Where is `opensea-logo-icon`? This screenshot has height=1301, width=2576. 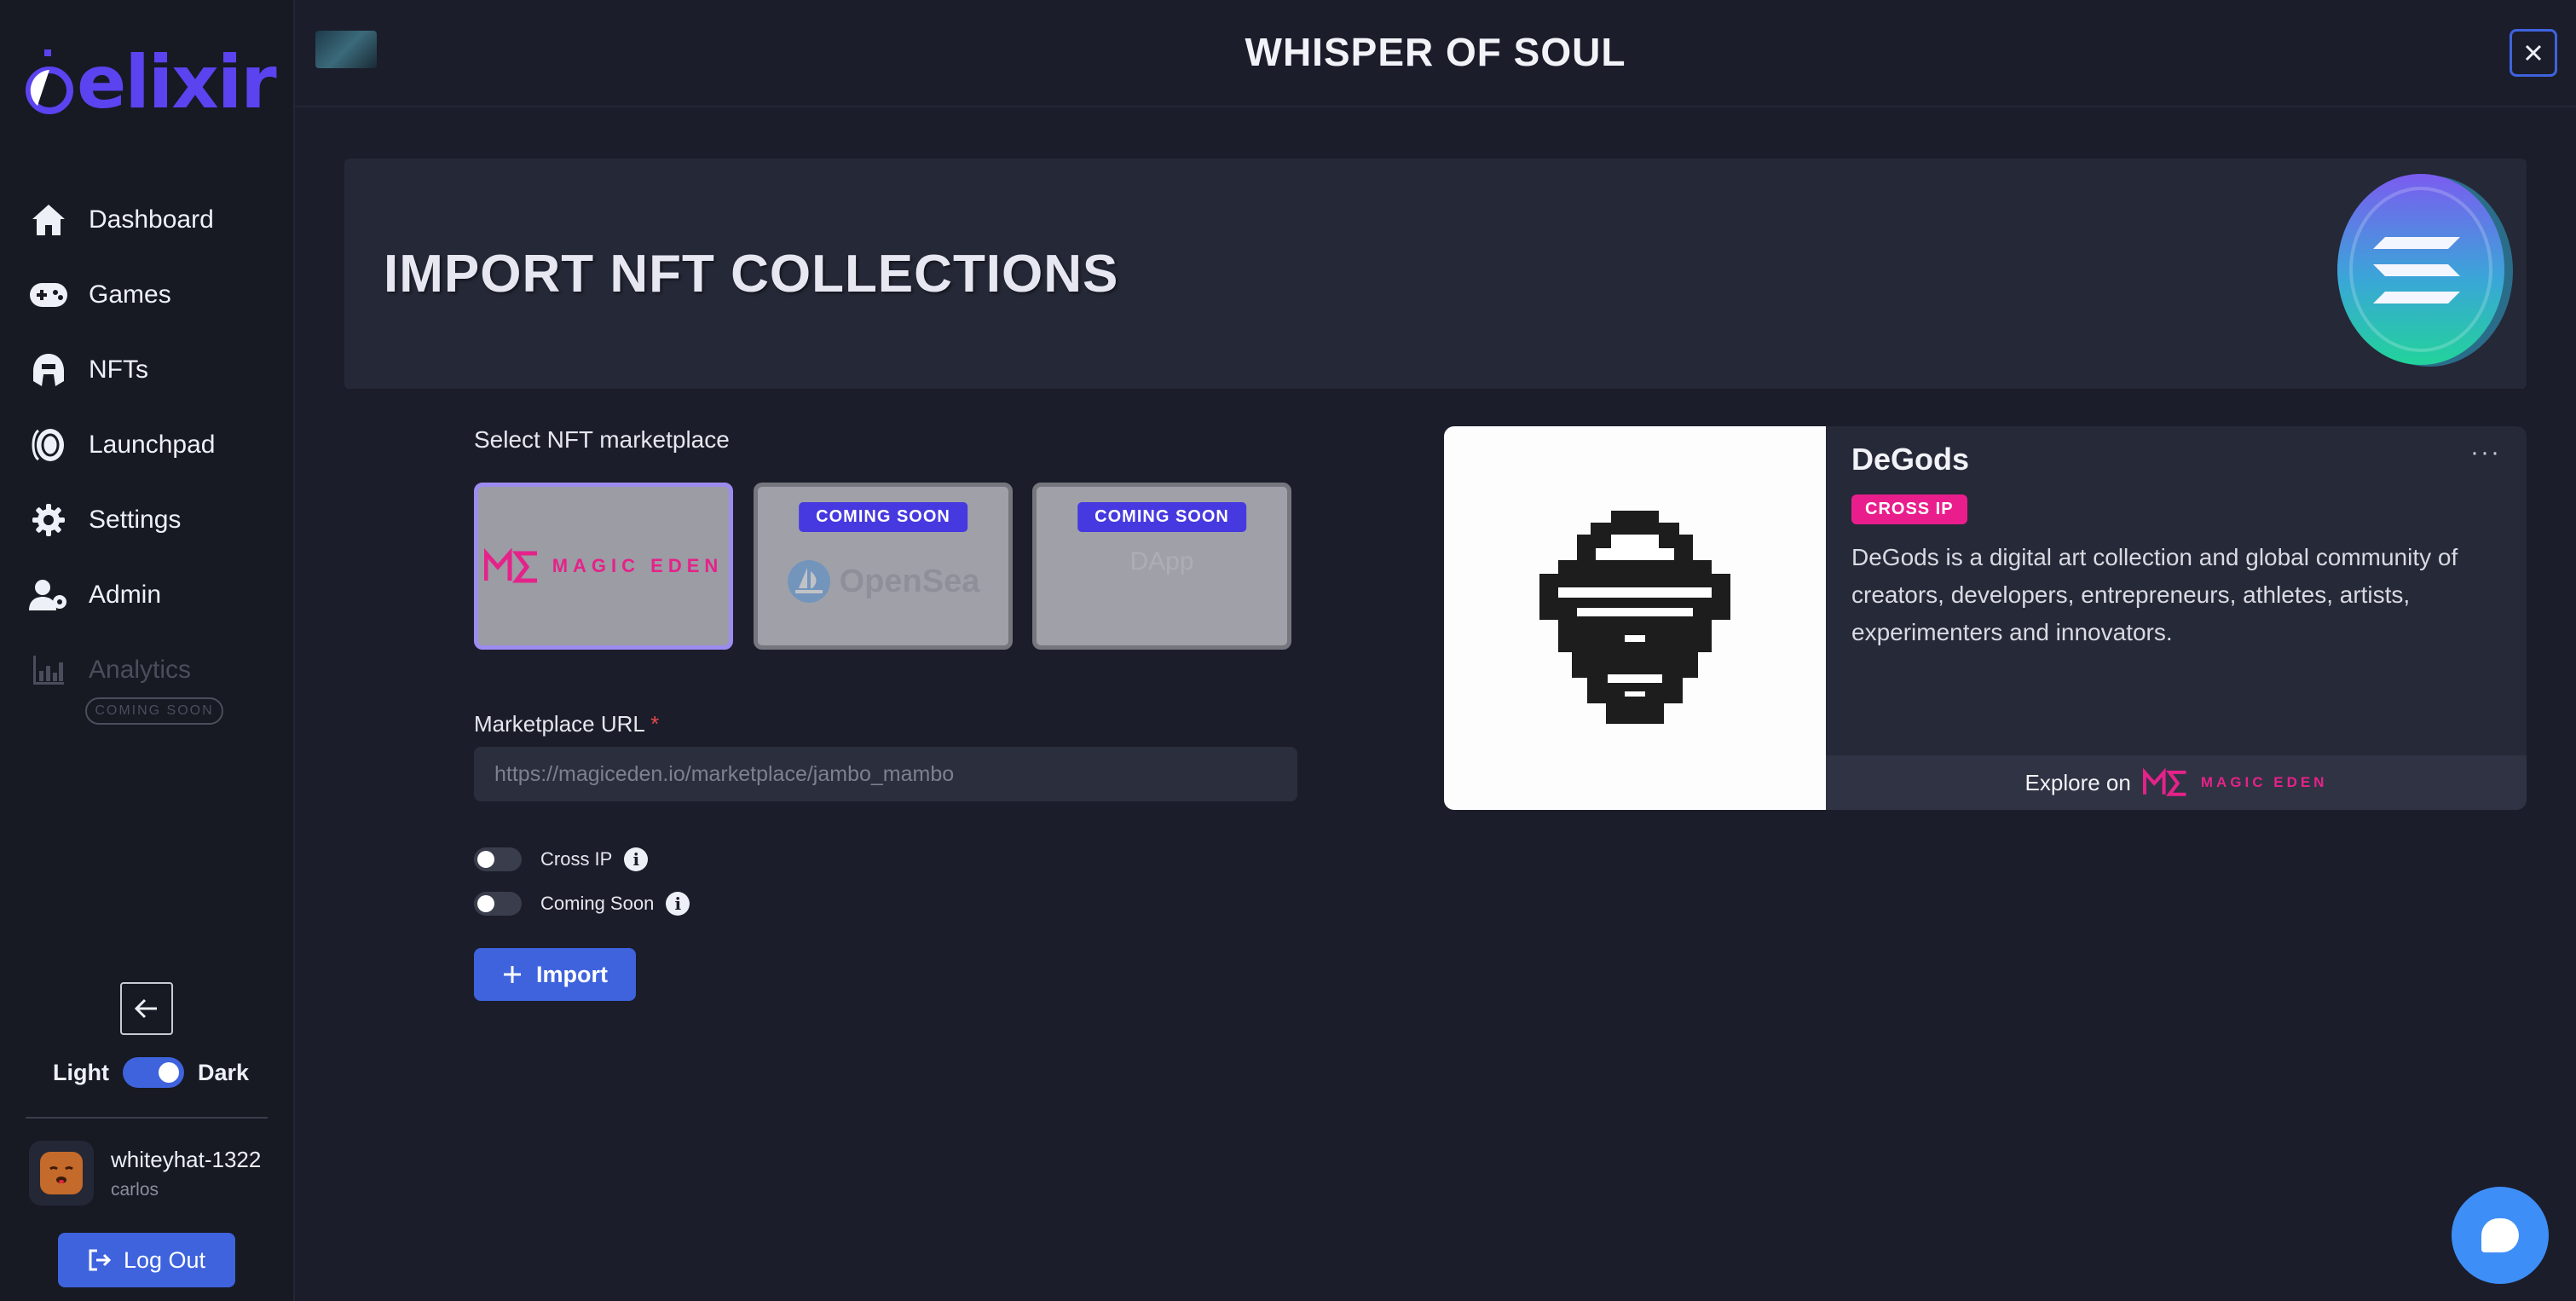
opensea-logo-icon is located at coordinates (808, 581).